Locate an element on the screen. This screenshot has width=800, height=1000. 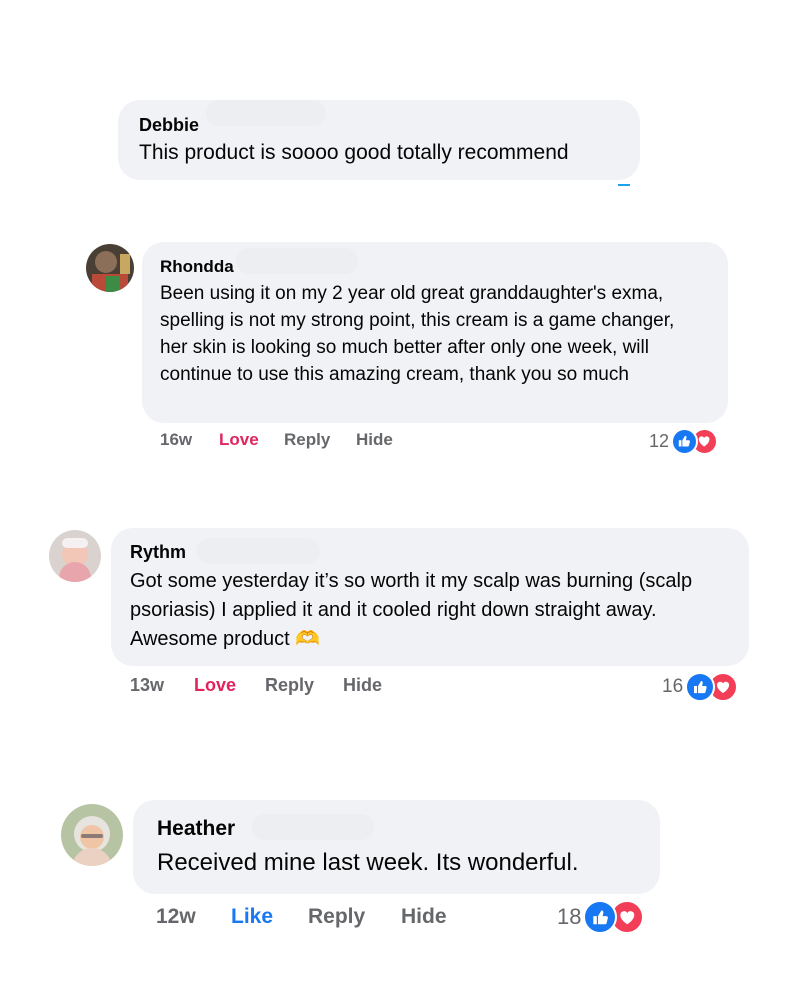
comment-timestamp: 12w is located at coordinates (176, 916).